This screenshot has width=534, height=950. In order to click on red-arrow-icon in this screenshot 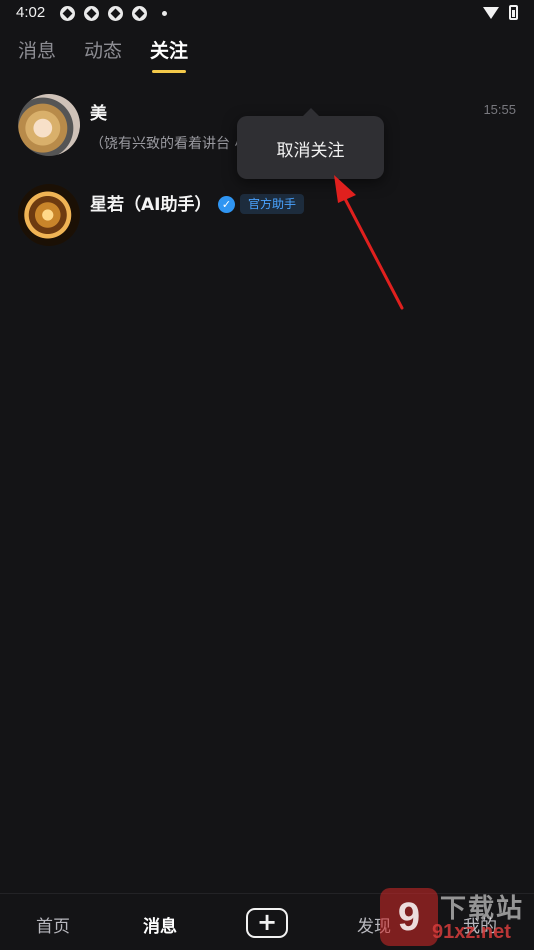, I will do `click(369, 242)`.